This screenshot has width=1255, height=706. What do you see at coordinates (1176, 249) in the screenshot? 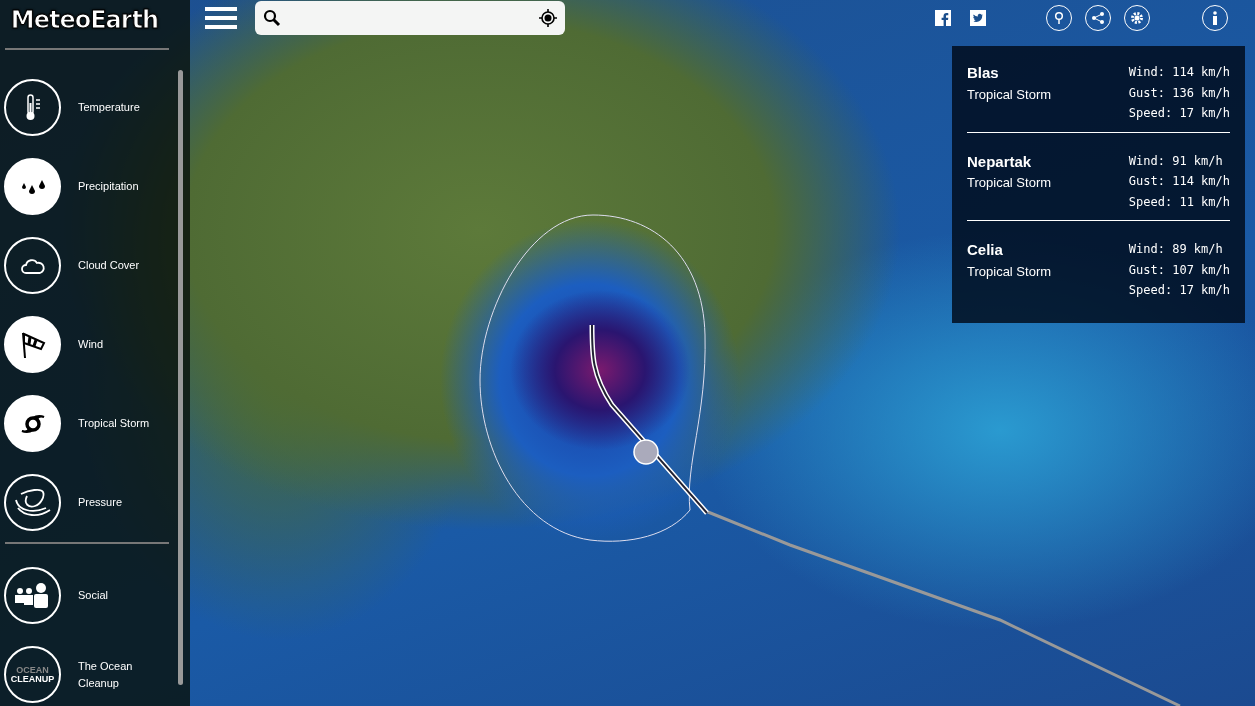
I see `storm-stat: Wind: 89 km/h` at bounding box center [1176, 249].